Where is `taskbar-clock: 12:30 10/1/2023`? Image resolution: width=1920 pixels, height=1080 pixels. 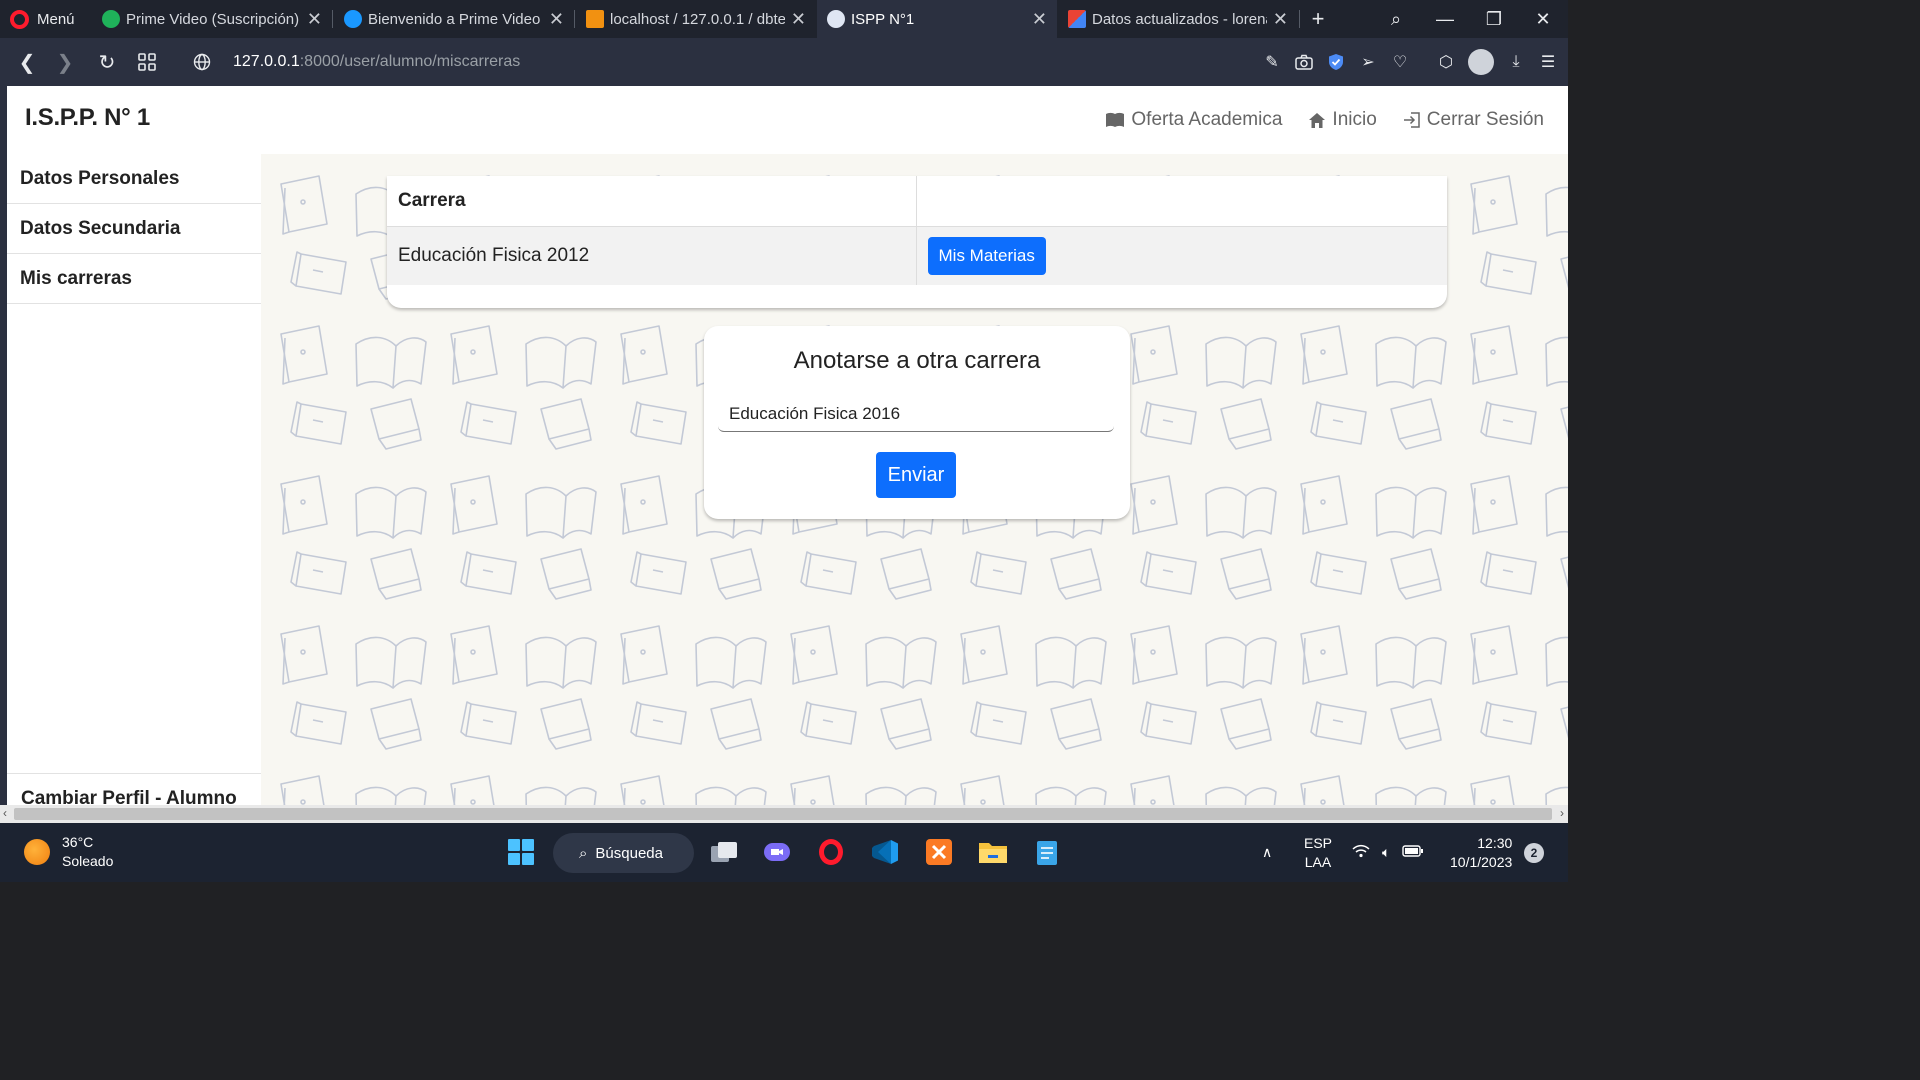
taskbar-clock: 12:30 10/1/2023 is located at coordinates (1481, 853).